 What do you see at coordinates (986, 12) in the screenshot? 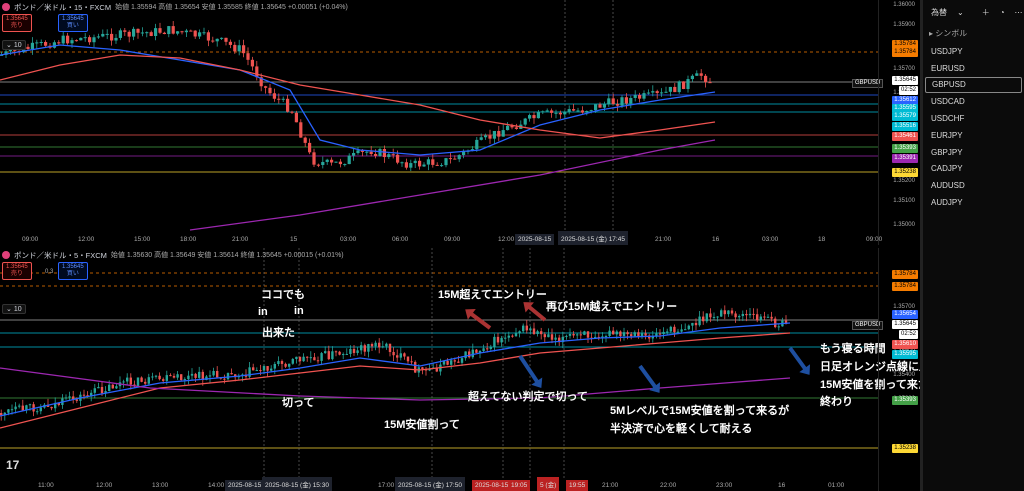
I see `add-icon: ＋` at bounding box center [986, 12].